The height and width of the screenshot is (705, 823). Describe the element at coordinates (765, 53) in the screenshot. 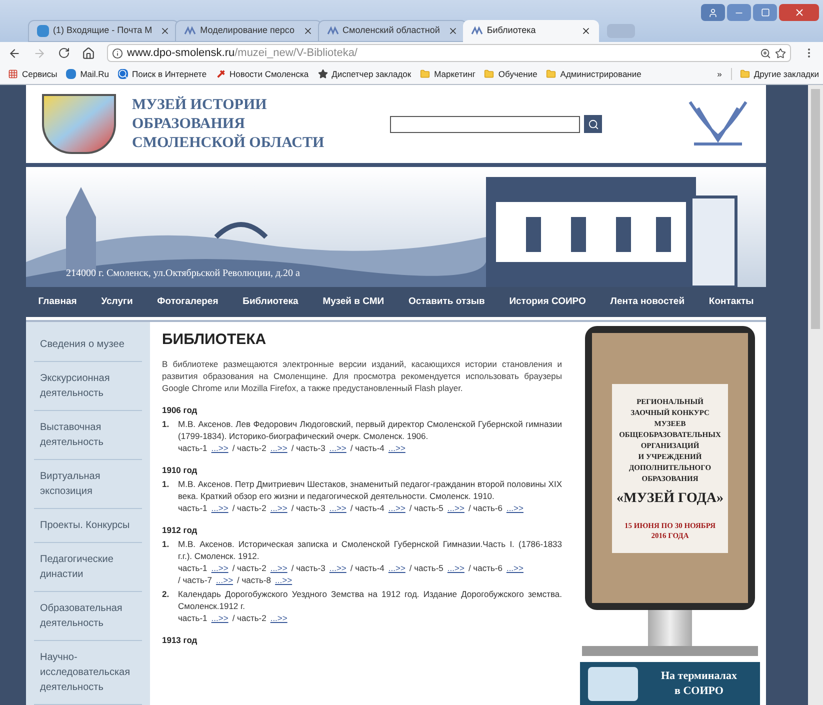

I see `zoom-icon` at that location.